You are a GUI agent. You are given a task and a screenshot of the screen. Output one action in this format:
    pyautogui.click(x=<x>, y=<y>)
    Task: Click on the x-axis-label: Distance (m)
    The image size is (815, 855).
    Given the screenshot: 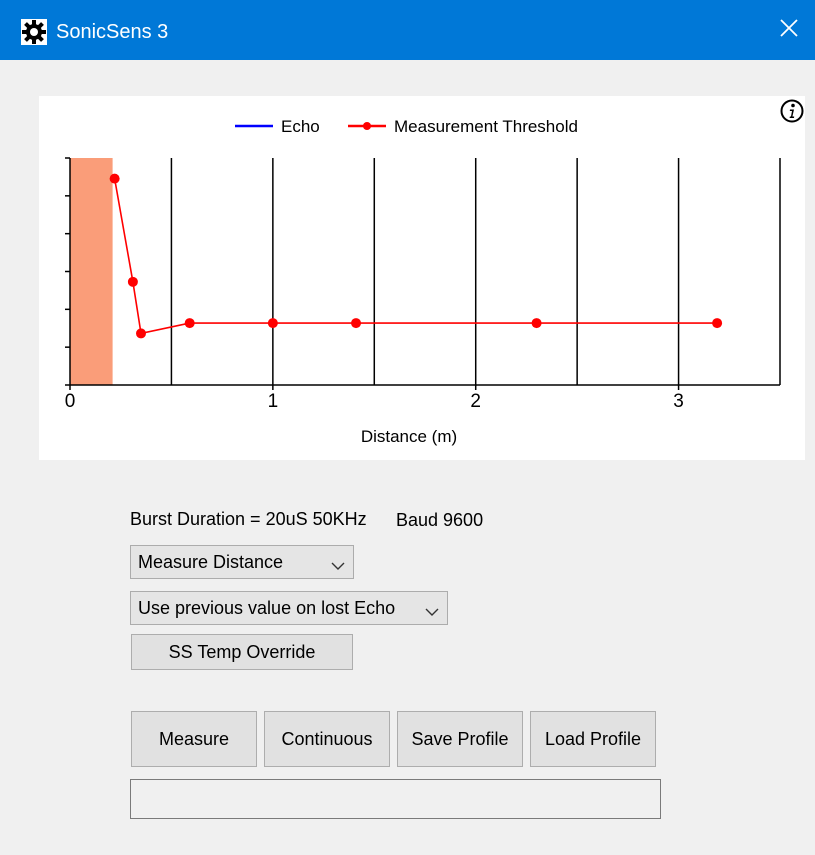 What is the action you would take?
    pyautogui.click(x=409, y=436)
    